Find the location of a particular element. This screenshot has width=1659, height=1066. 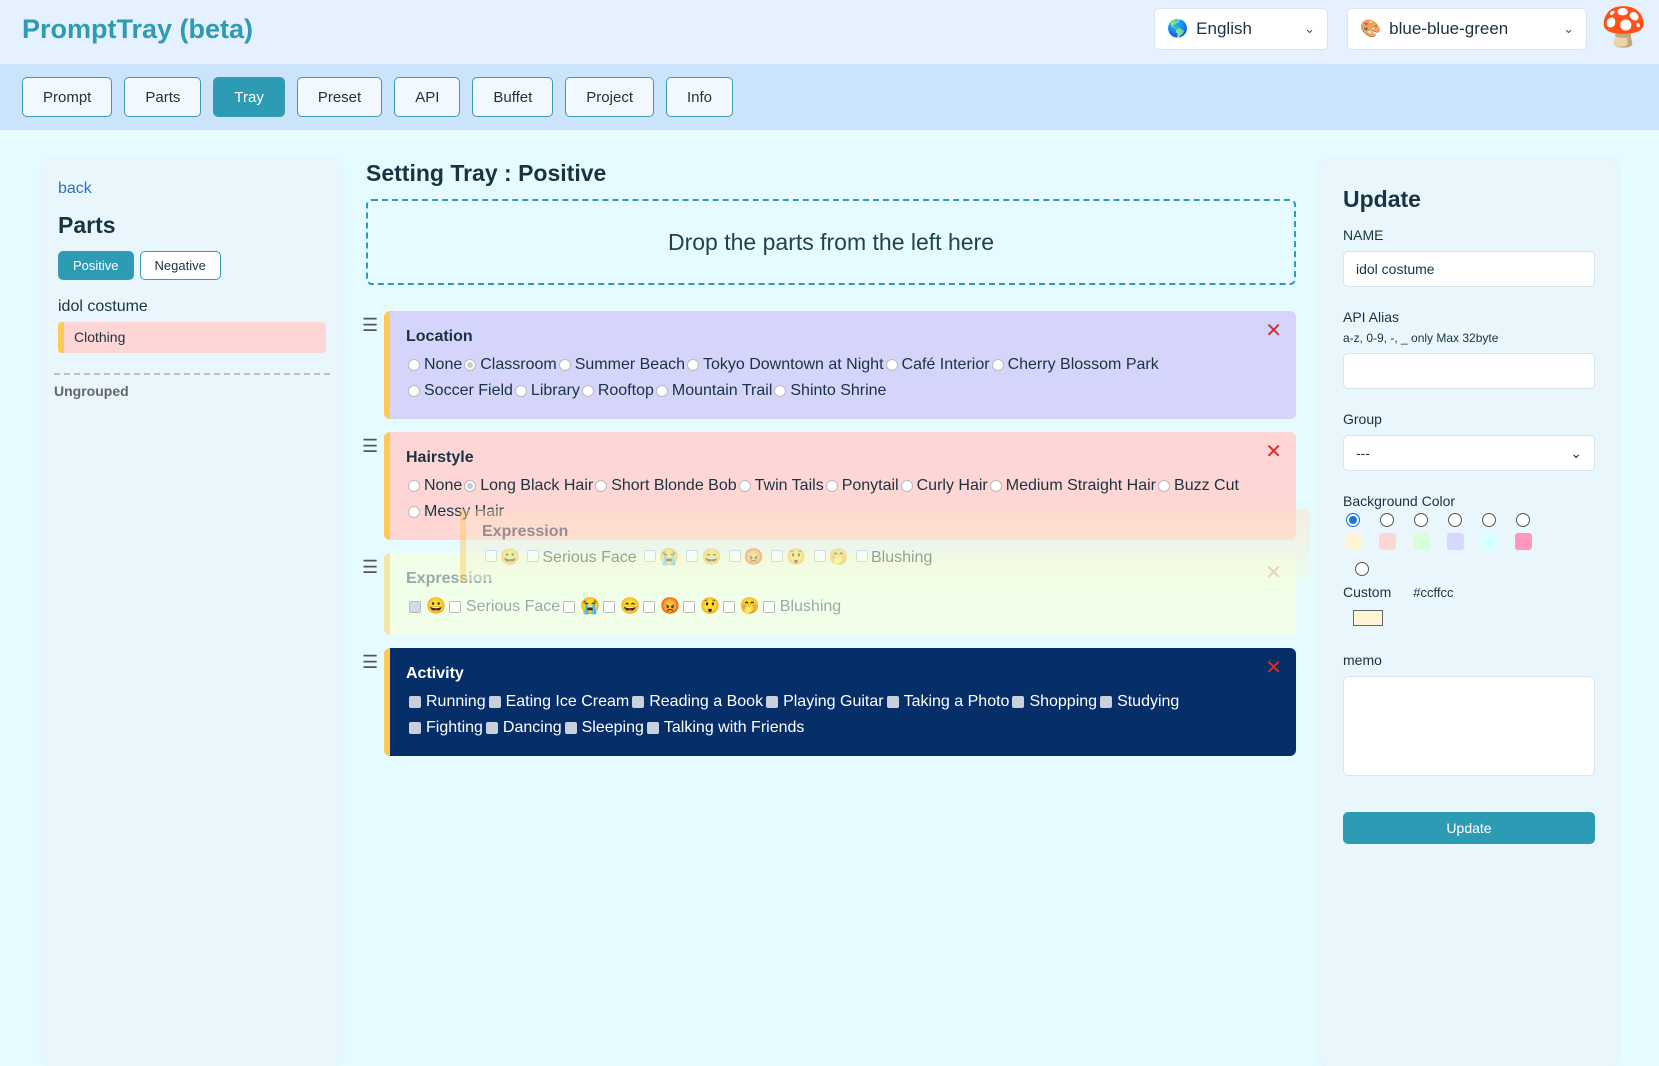

option: Playing Guitar is located at coordinates (823, 702).